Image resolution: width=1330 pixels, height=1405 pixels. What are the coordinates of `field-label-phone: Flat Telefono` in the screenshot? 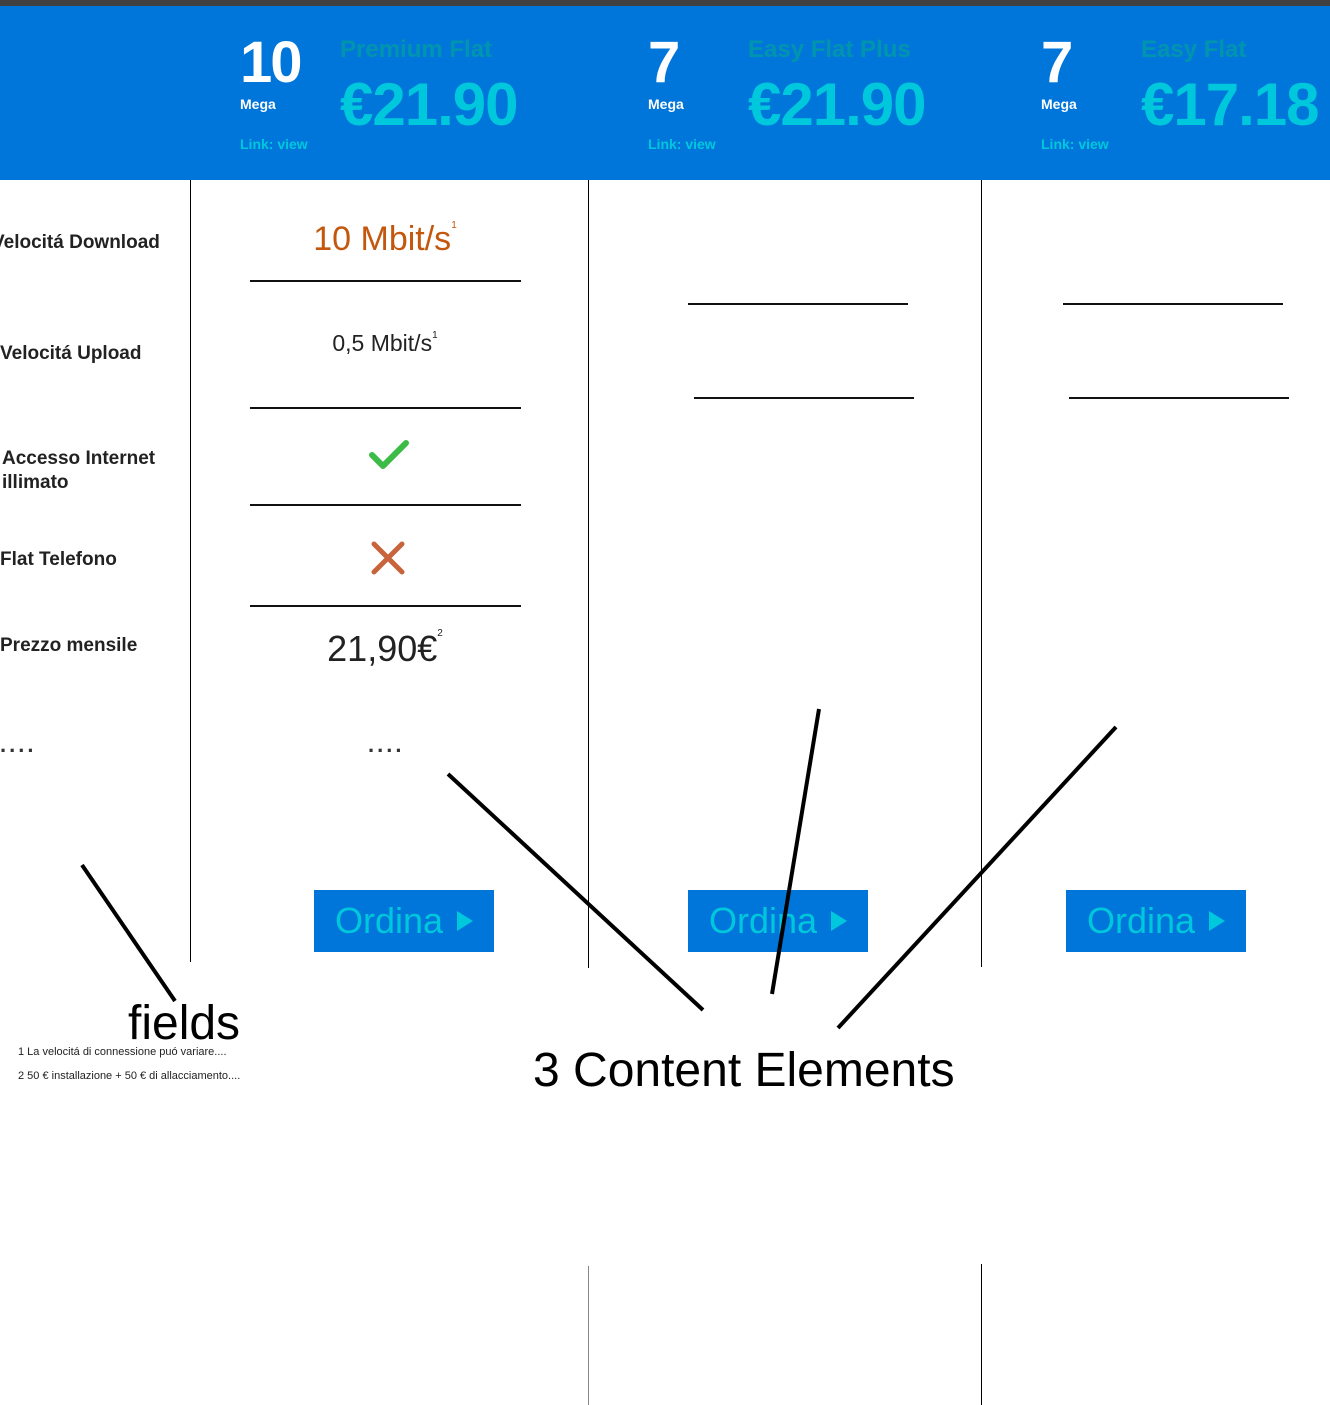 It's located at (58, 559).